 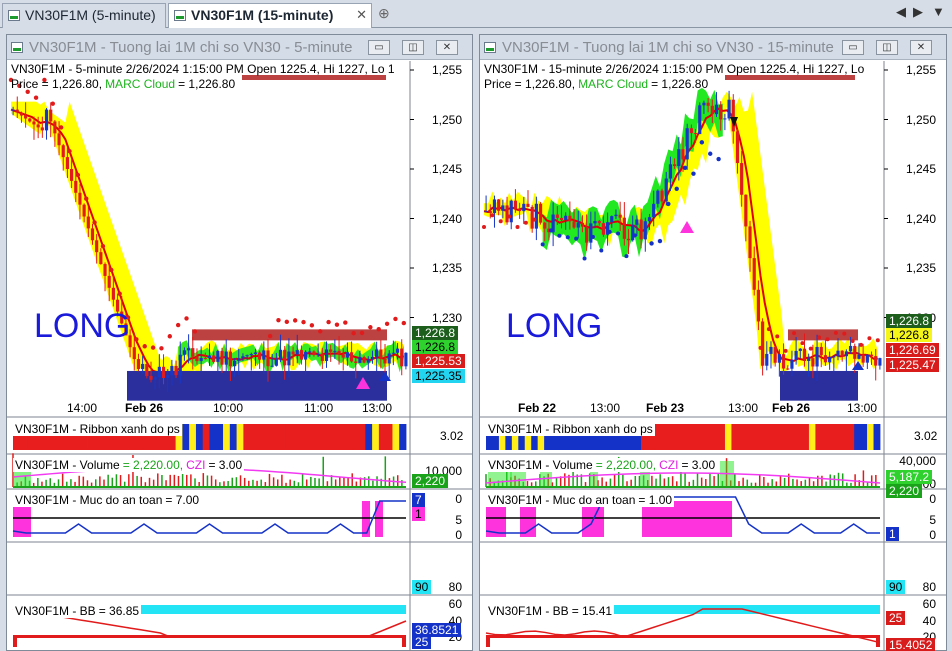 What do you see at coordinates (435, 333) in the screenshot?
I see `price-tag: 1,226.8` at bounding box center [435, 333].